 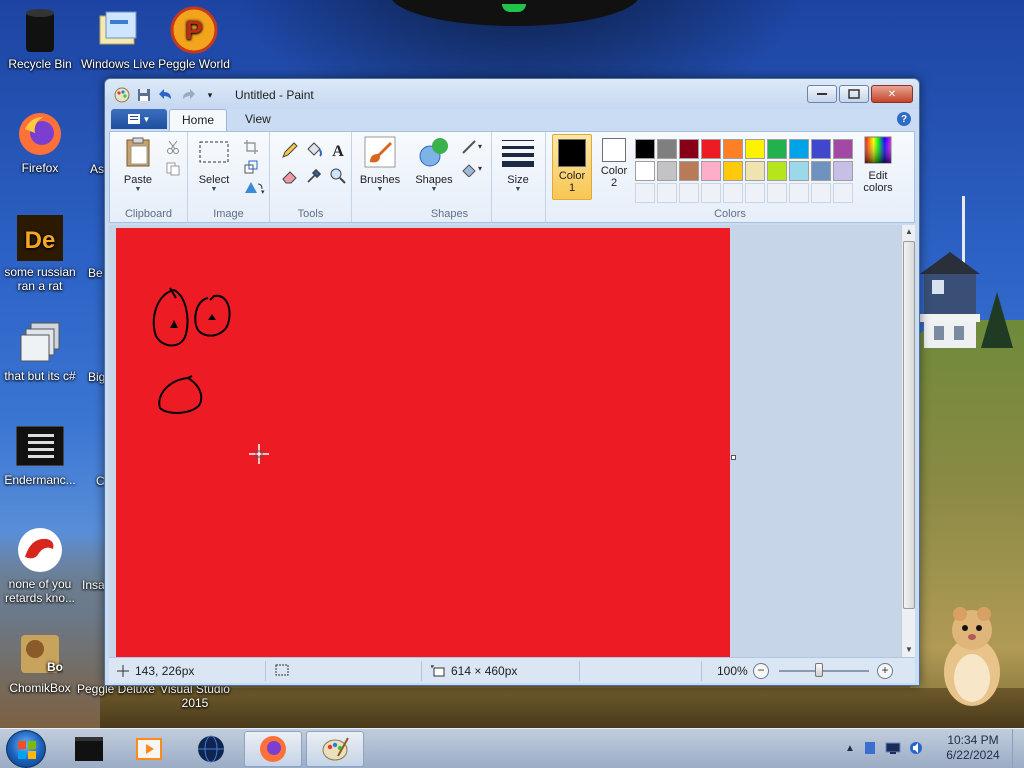 What do you see at coordinates (251, 167) in the screenshot?
I see `resize-icon` at bounding box center [251, 167].